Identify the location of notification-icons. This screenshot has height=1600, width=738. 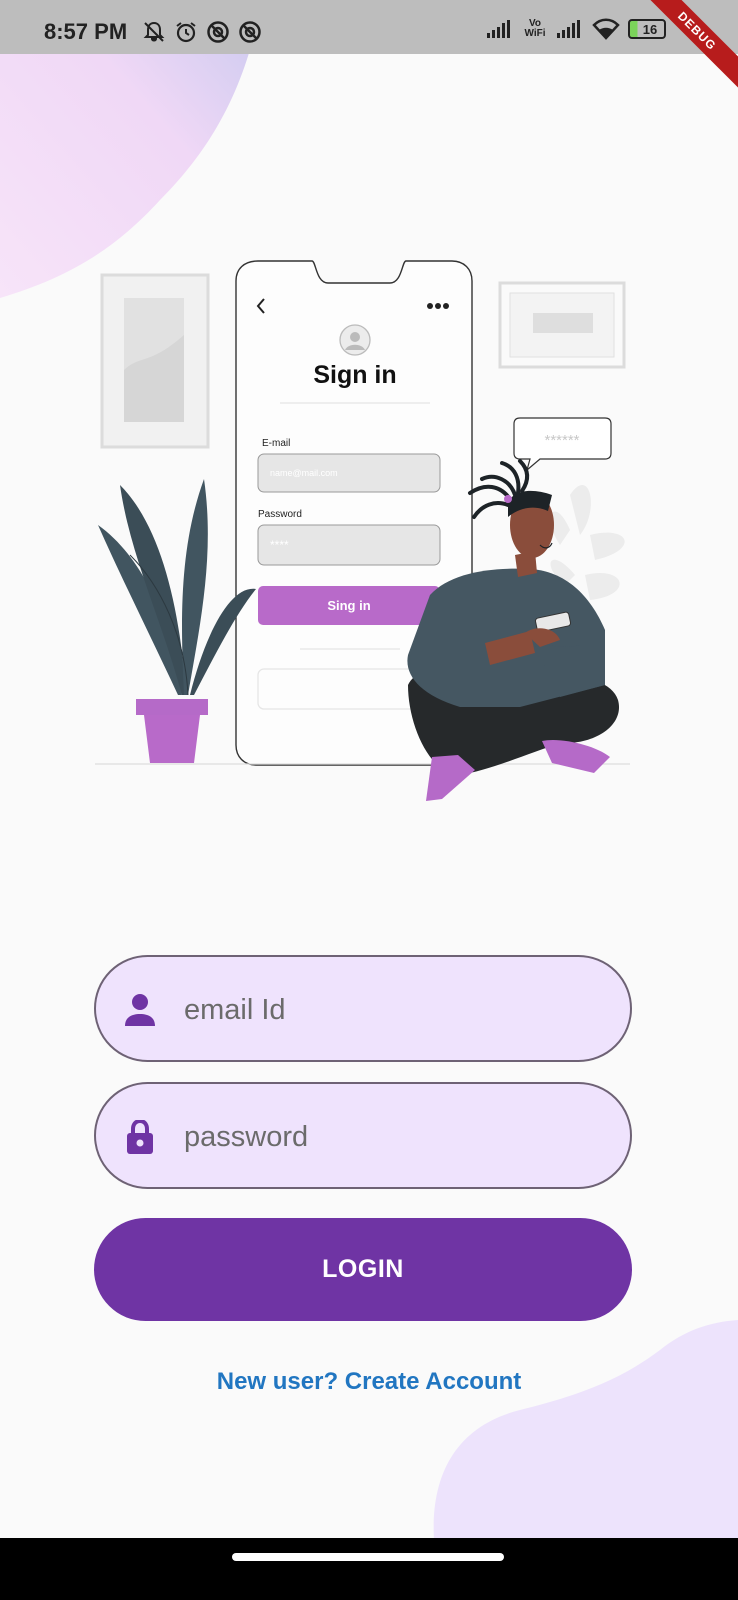
(202, 32).